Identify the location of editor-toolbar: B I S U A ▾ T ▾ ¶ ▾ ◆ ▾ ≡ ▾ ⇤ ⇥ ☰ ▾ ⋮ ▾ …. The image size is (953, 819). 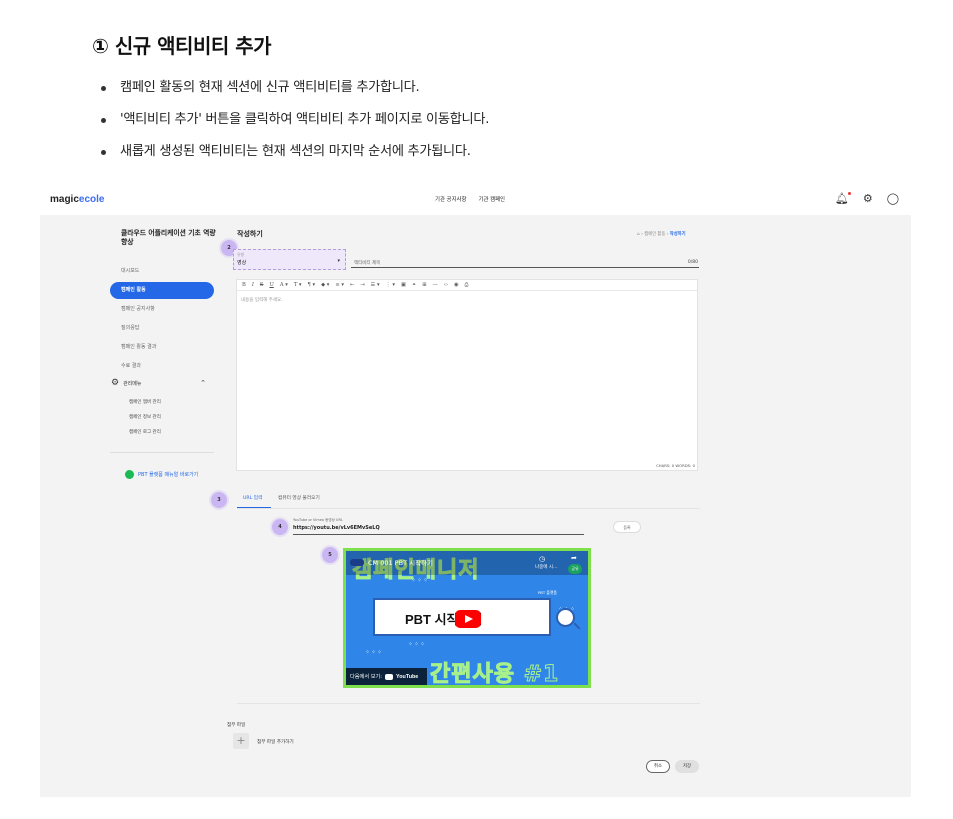
(467, 285).